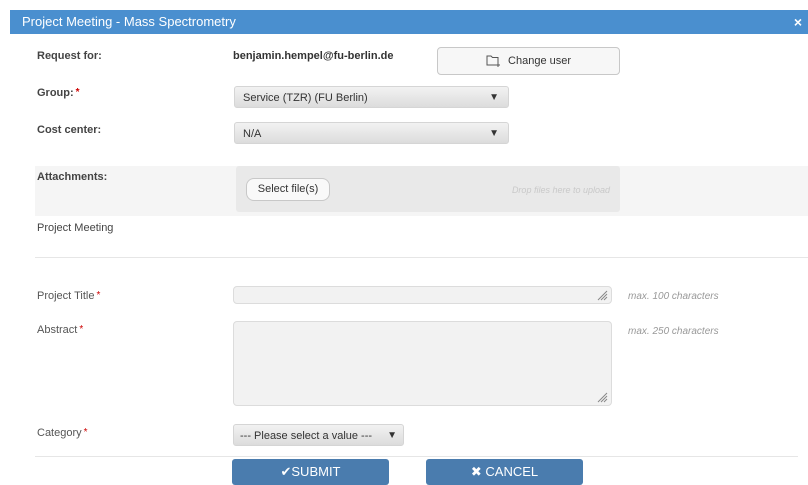 The width and height of the screenshot is (808, 485). I want to click on file-drop-zone: Select file(s) Drop files here to upload, so click(428, 189).